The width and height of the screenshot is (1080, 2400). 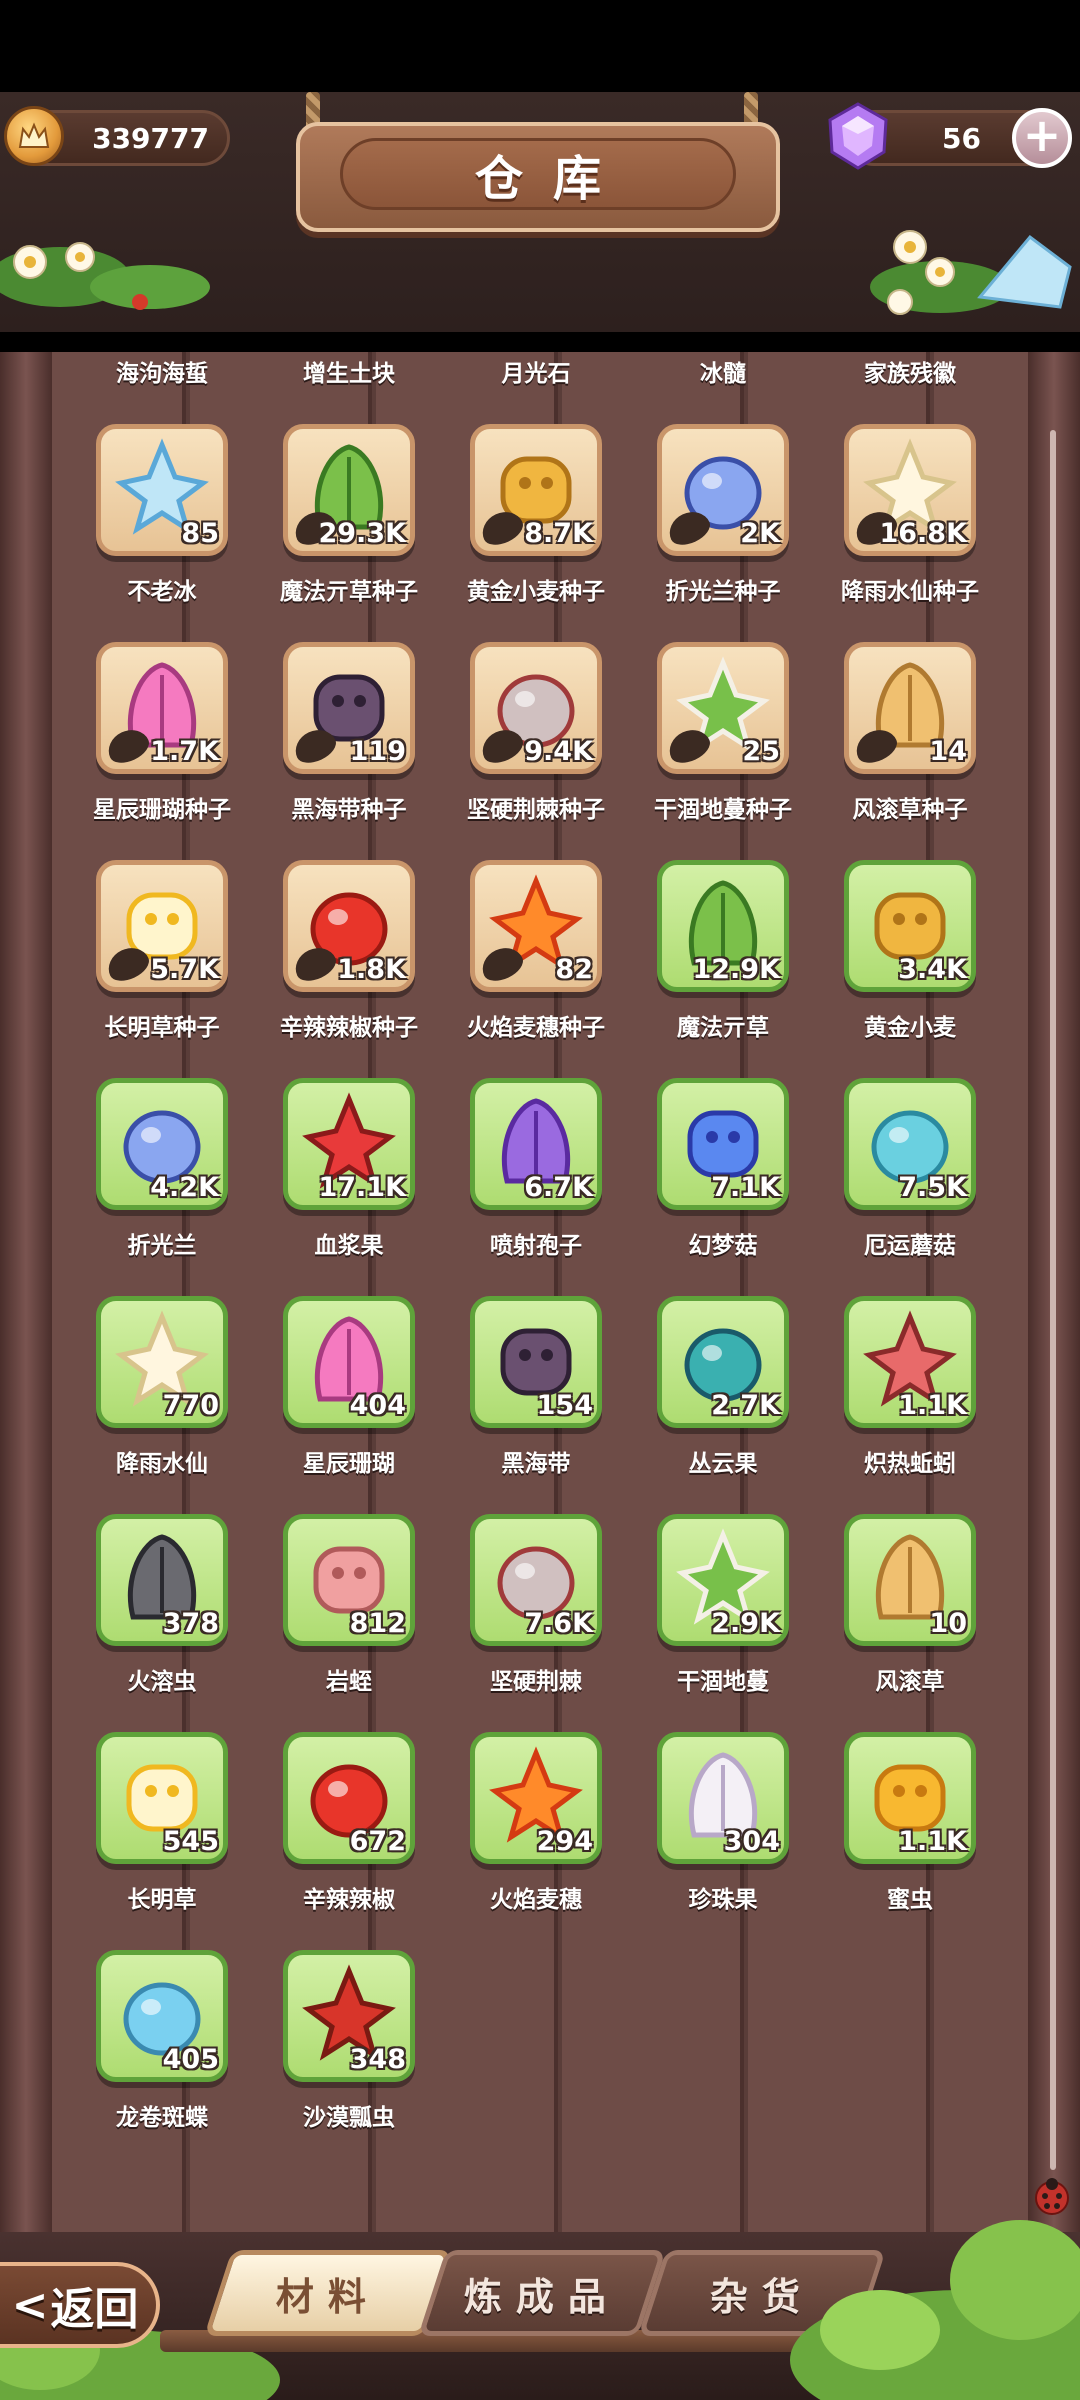 I want to click on inventory-item: 3.4K 黄金小麦, so click(x=910, y=950).